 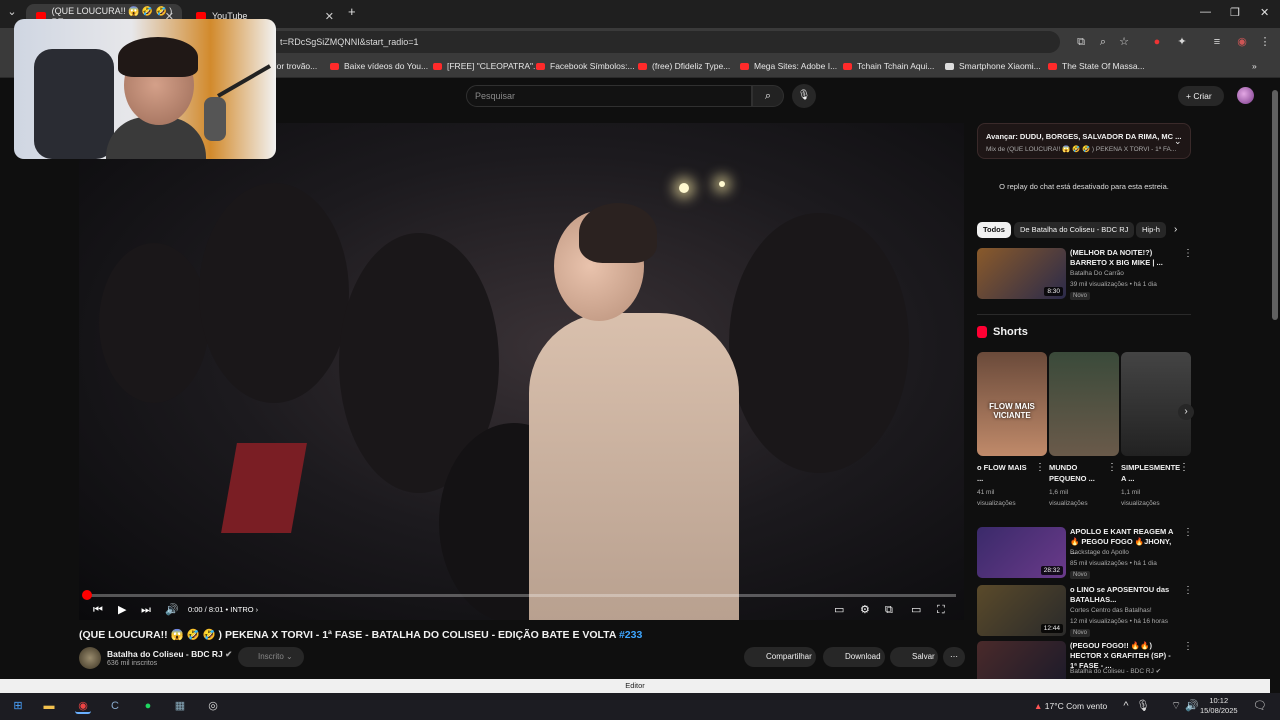 I want to click on chip-all: Todos, so click(x=994, y=230).